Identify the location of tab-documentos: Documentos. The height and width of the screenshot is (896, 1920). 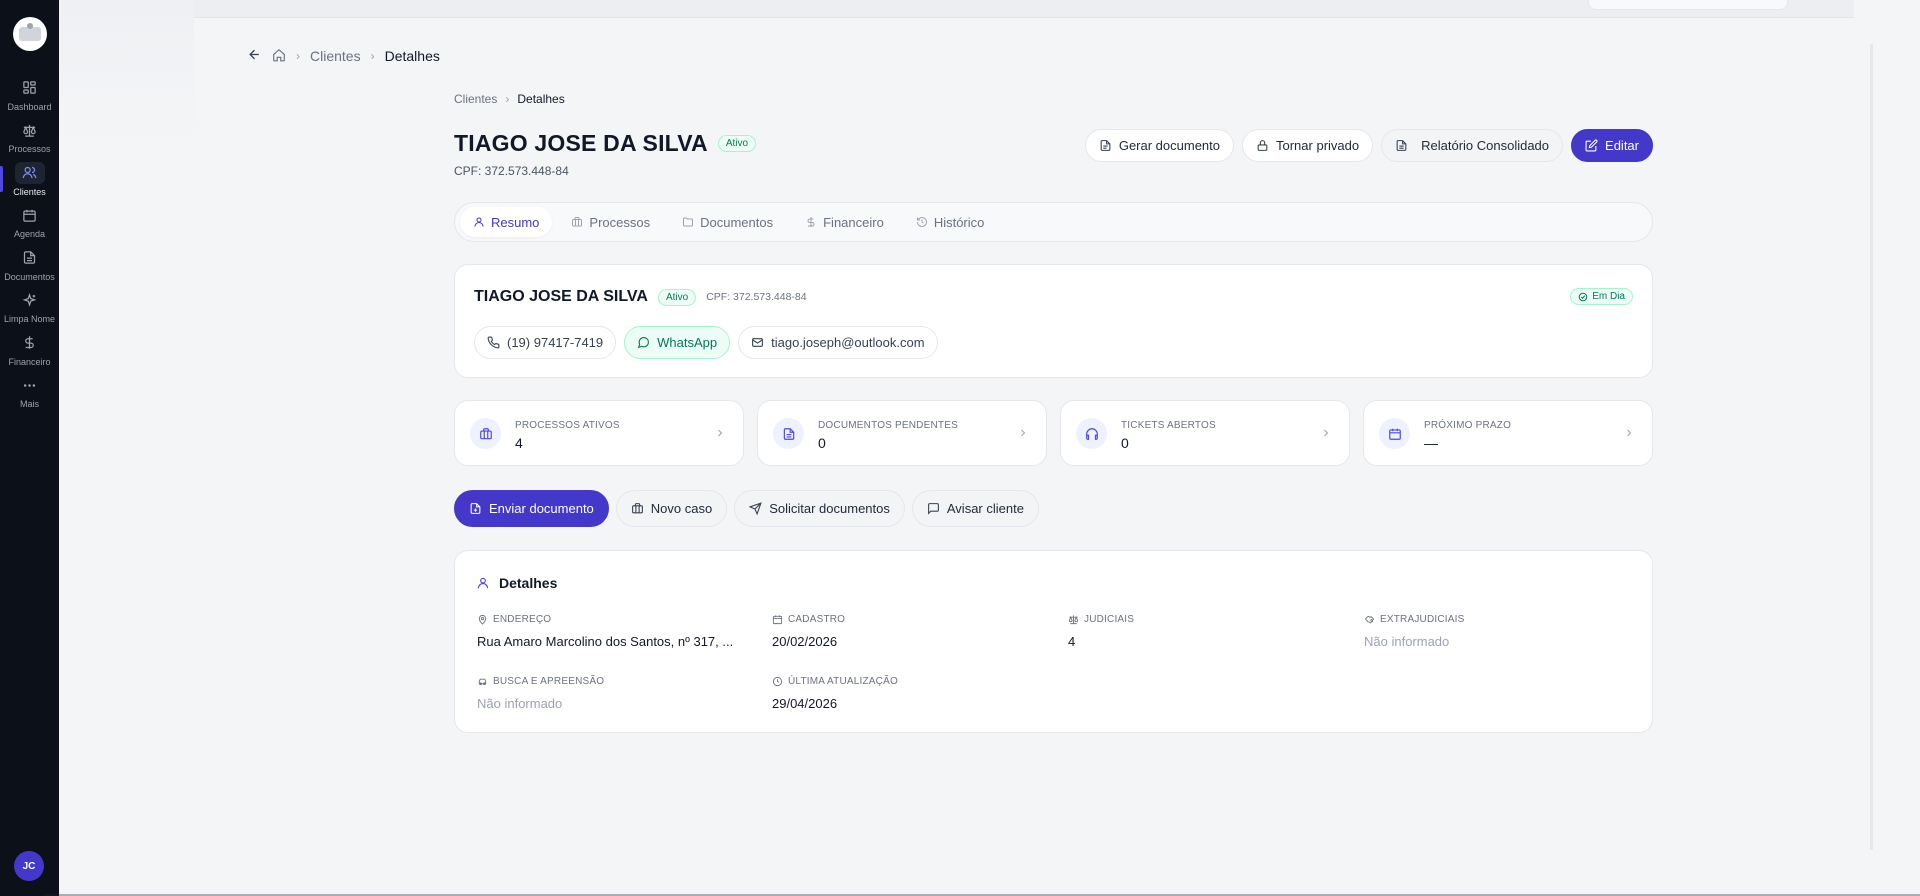
(727, 222).